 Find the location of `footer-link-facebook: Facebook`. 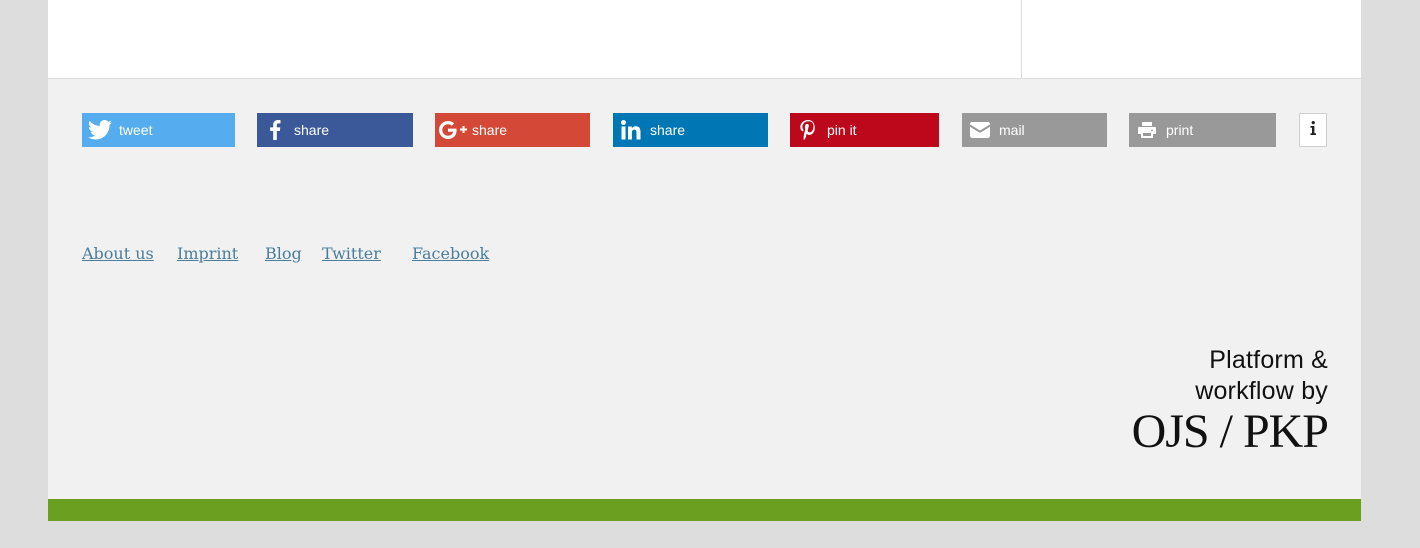

footer-link-facebook: Facebook is located at coordinates (450, 253).